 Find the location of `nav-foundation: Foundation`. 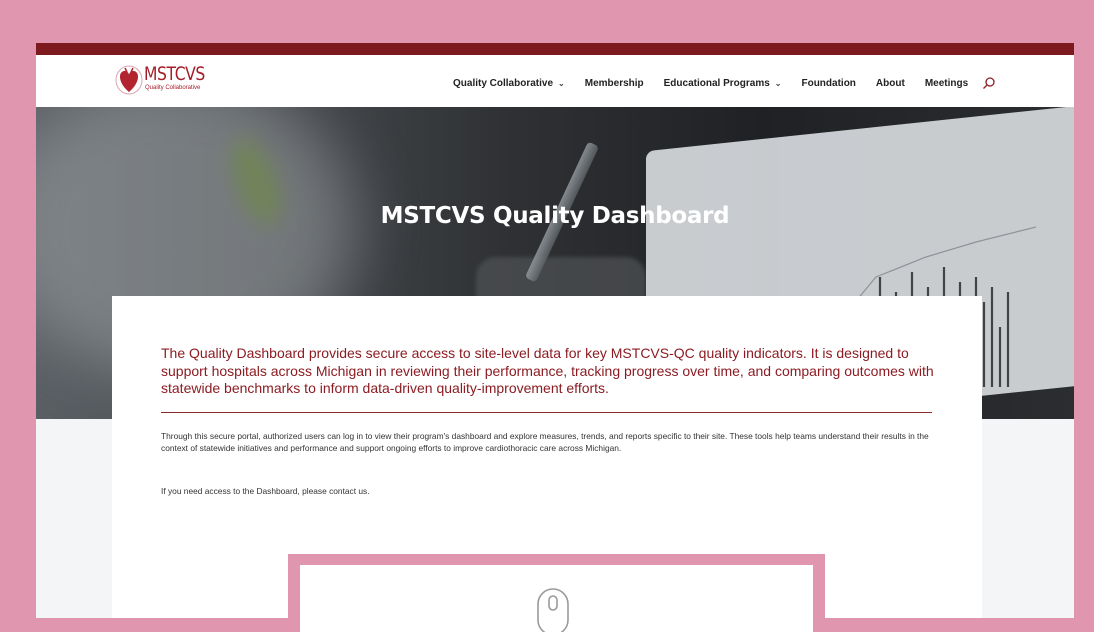

nav-foundation: Foundation is located at coordinates (828, 83).